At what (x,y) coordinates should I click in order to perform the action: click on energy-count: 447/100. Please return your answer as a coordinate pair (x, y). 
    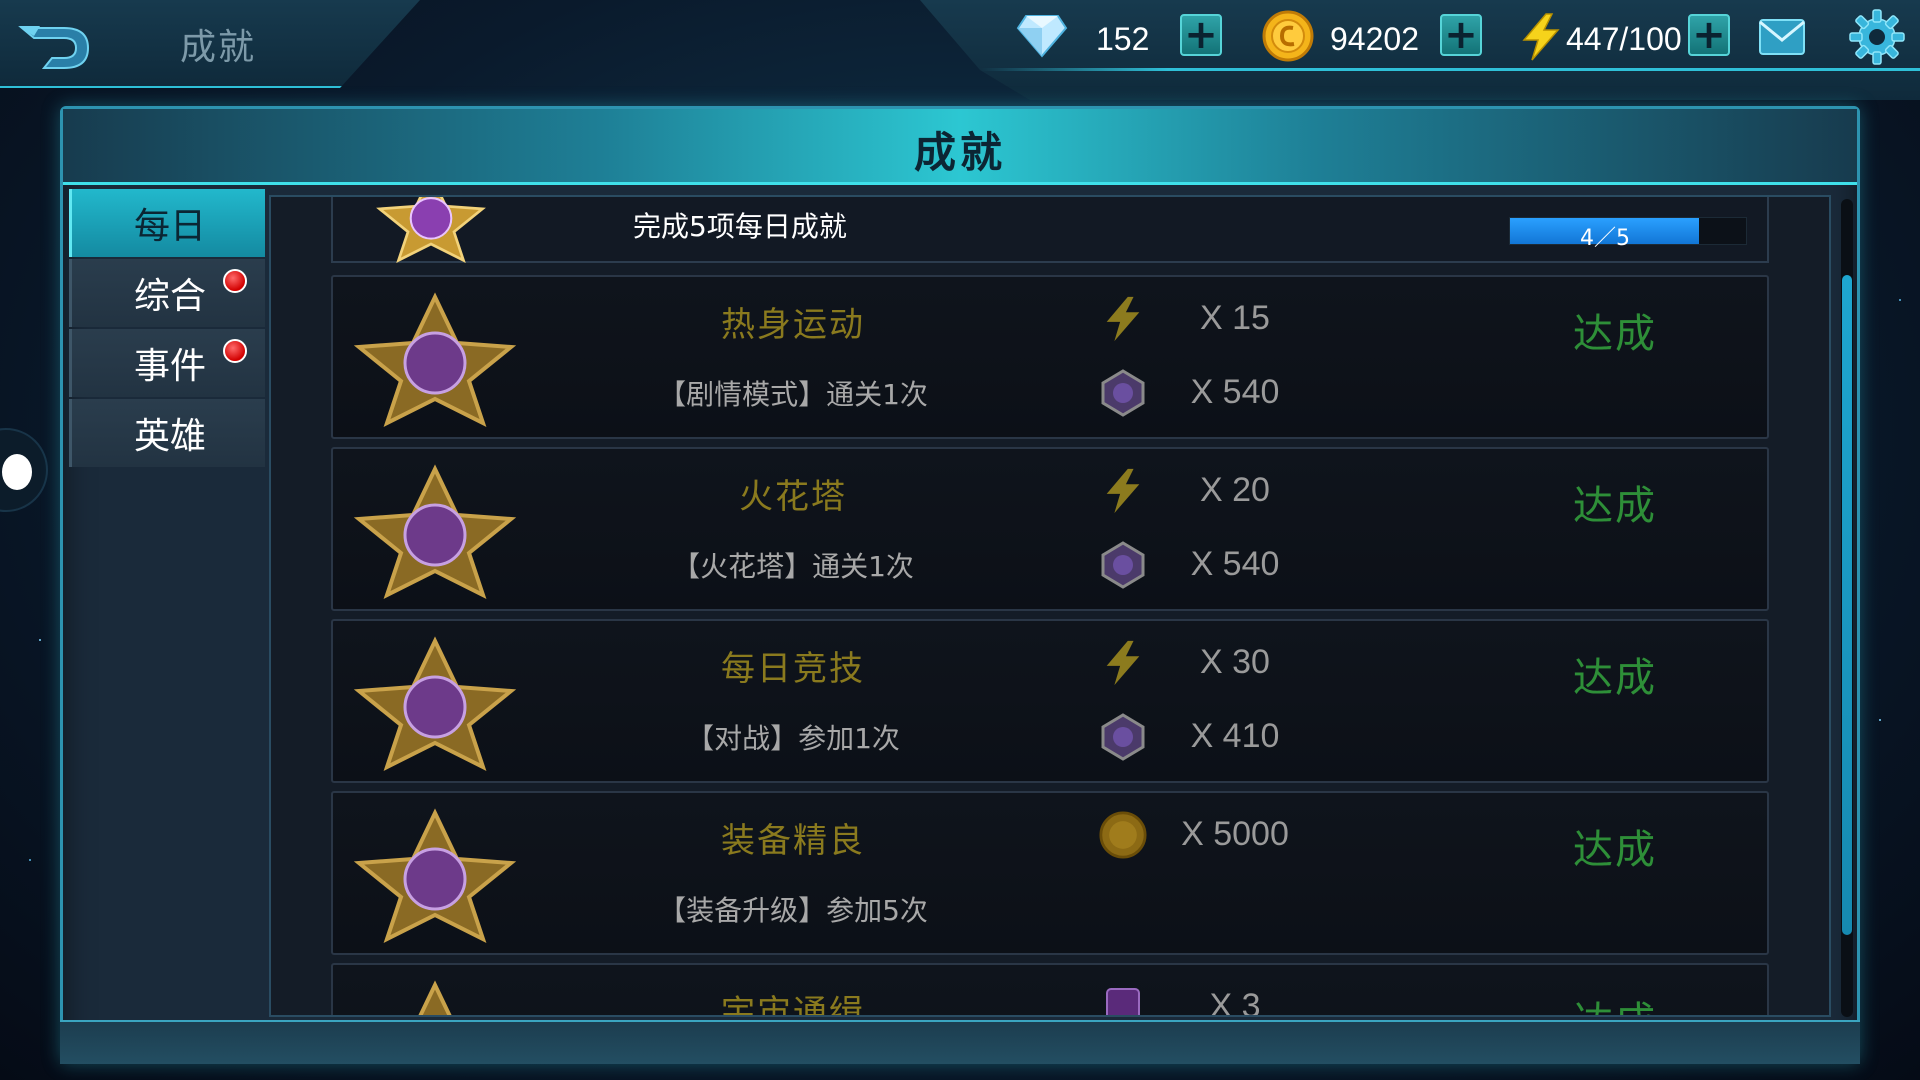
    Looking at the image, I should click on (1624, 38).